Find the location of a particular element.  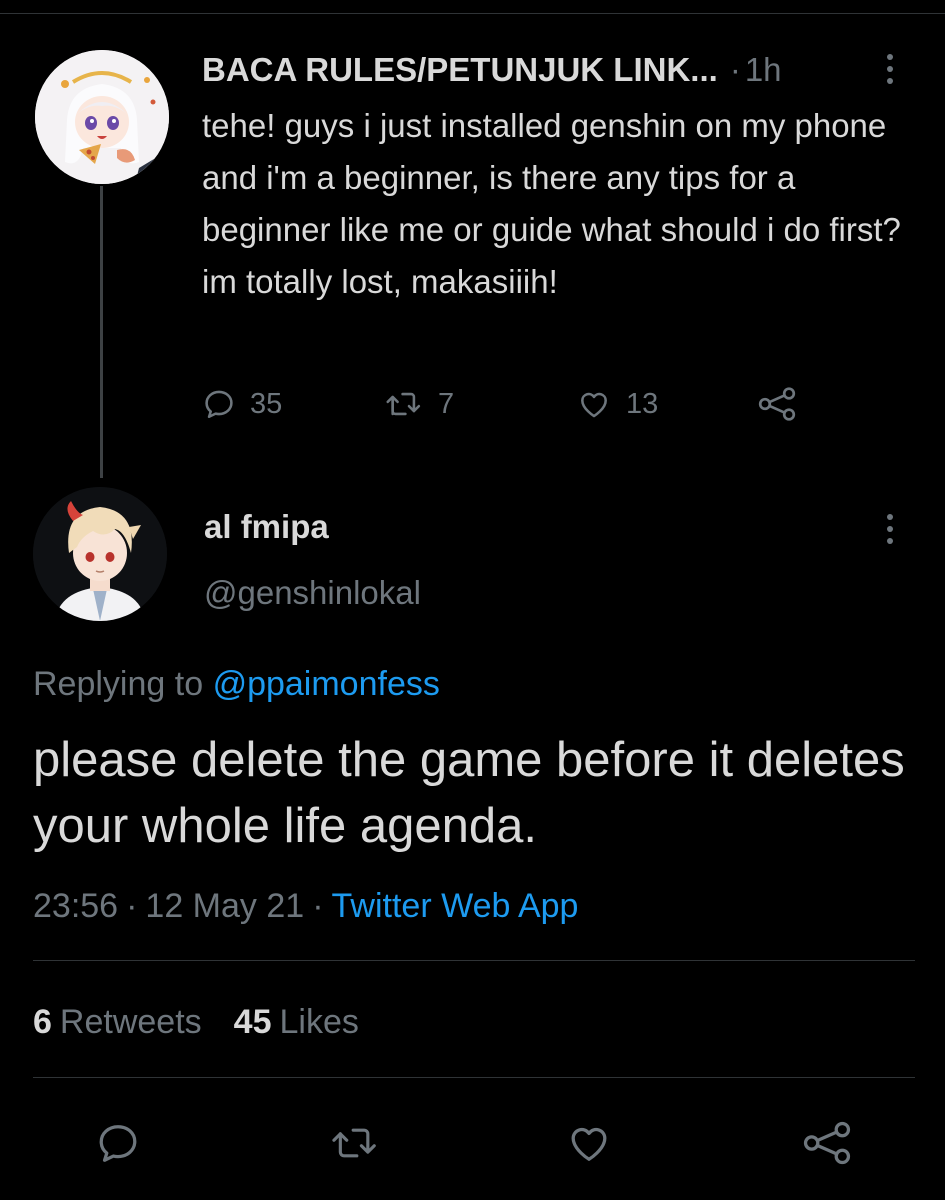

tweet-meta: 23:56 · 12 May 21 · Twitter Web App is located at coordinates (305, 906).